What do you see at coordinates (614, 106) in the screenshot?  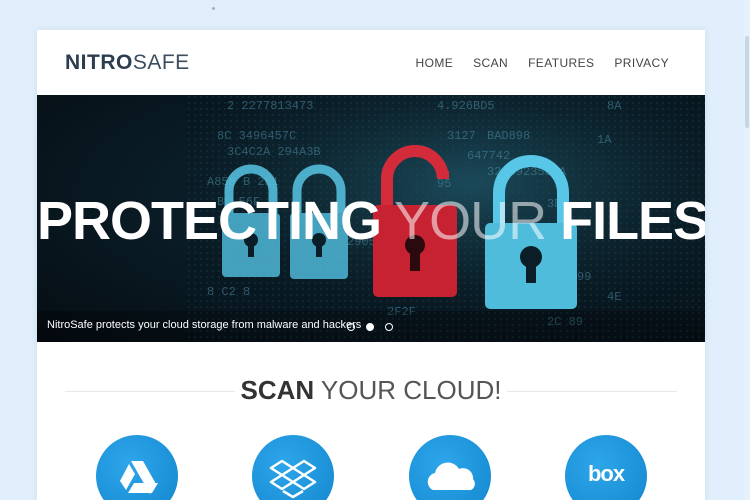 I see `svg-text: 8A` at bounding box center [614, 106].